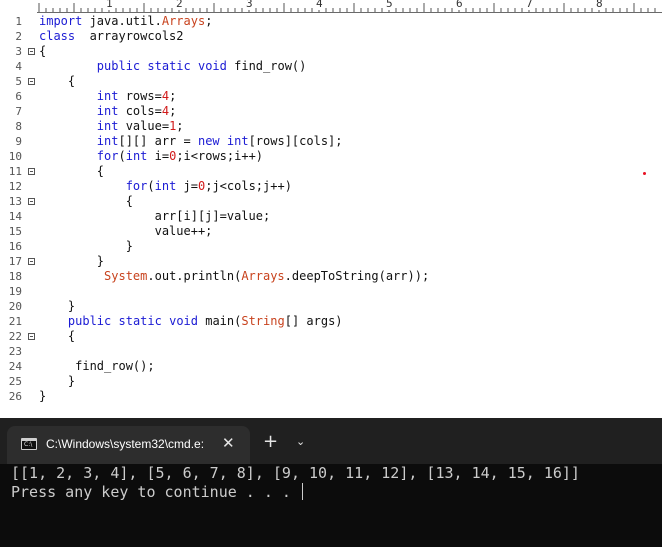 The image size is (662, 547). What do you see at coordinates (108, 111) in the screenshot?
I see `code-line: int cols=4;` at bounding box center [108, 111].